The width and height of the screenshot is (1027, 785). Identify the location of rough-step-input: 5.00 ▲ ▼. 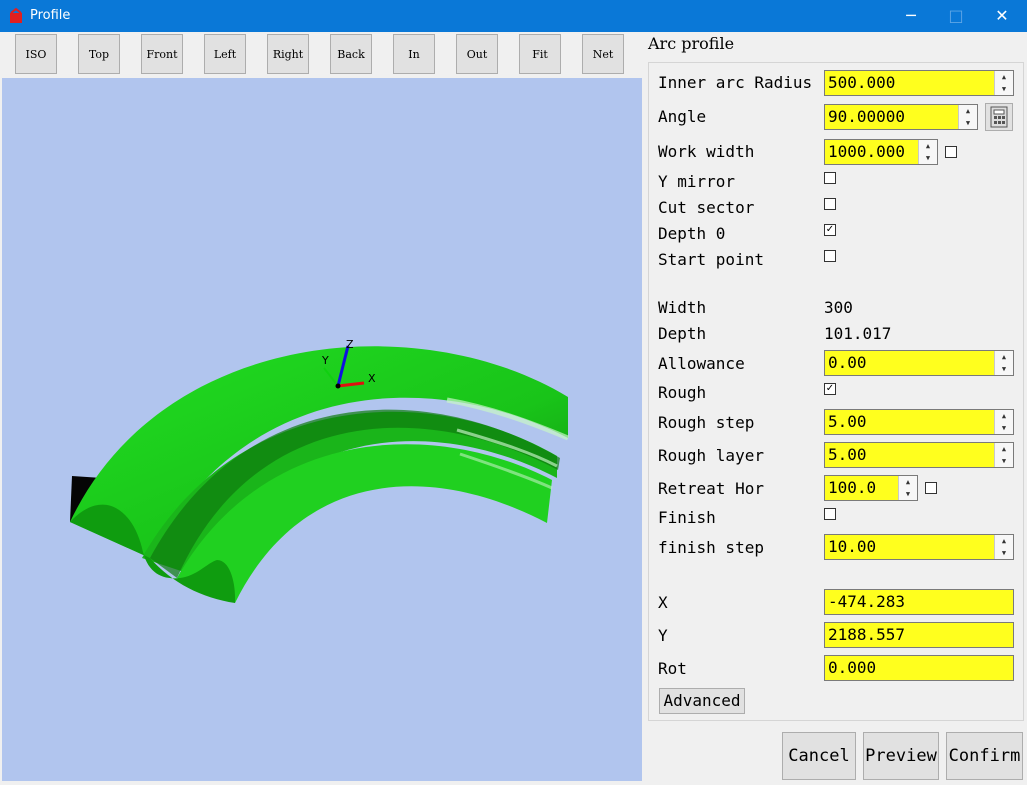
(919, 422).